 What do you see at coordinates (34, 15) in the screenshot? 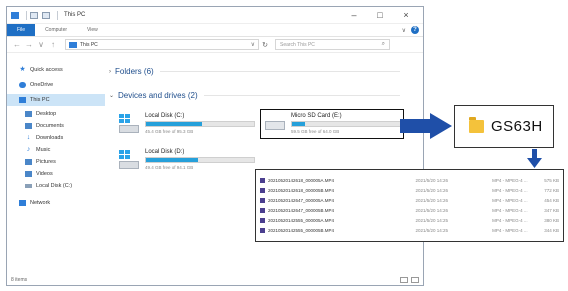
I see `properties-icon` at bounding box center [34, 15].